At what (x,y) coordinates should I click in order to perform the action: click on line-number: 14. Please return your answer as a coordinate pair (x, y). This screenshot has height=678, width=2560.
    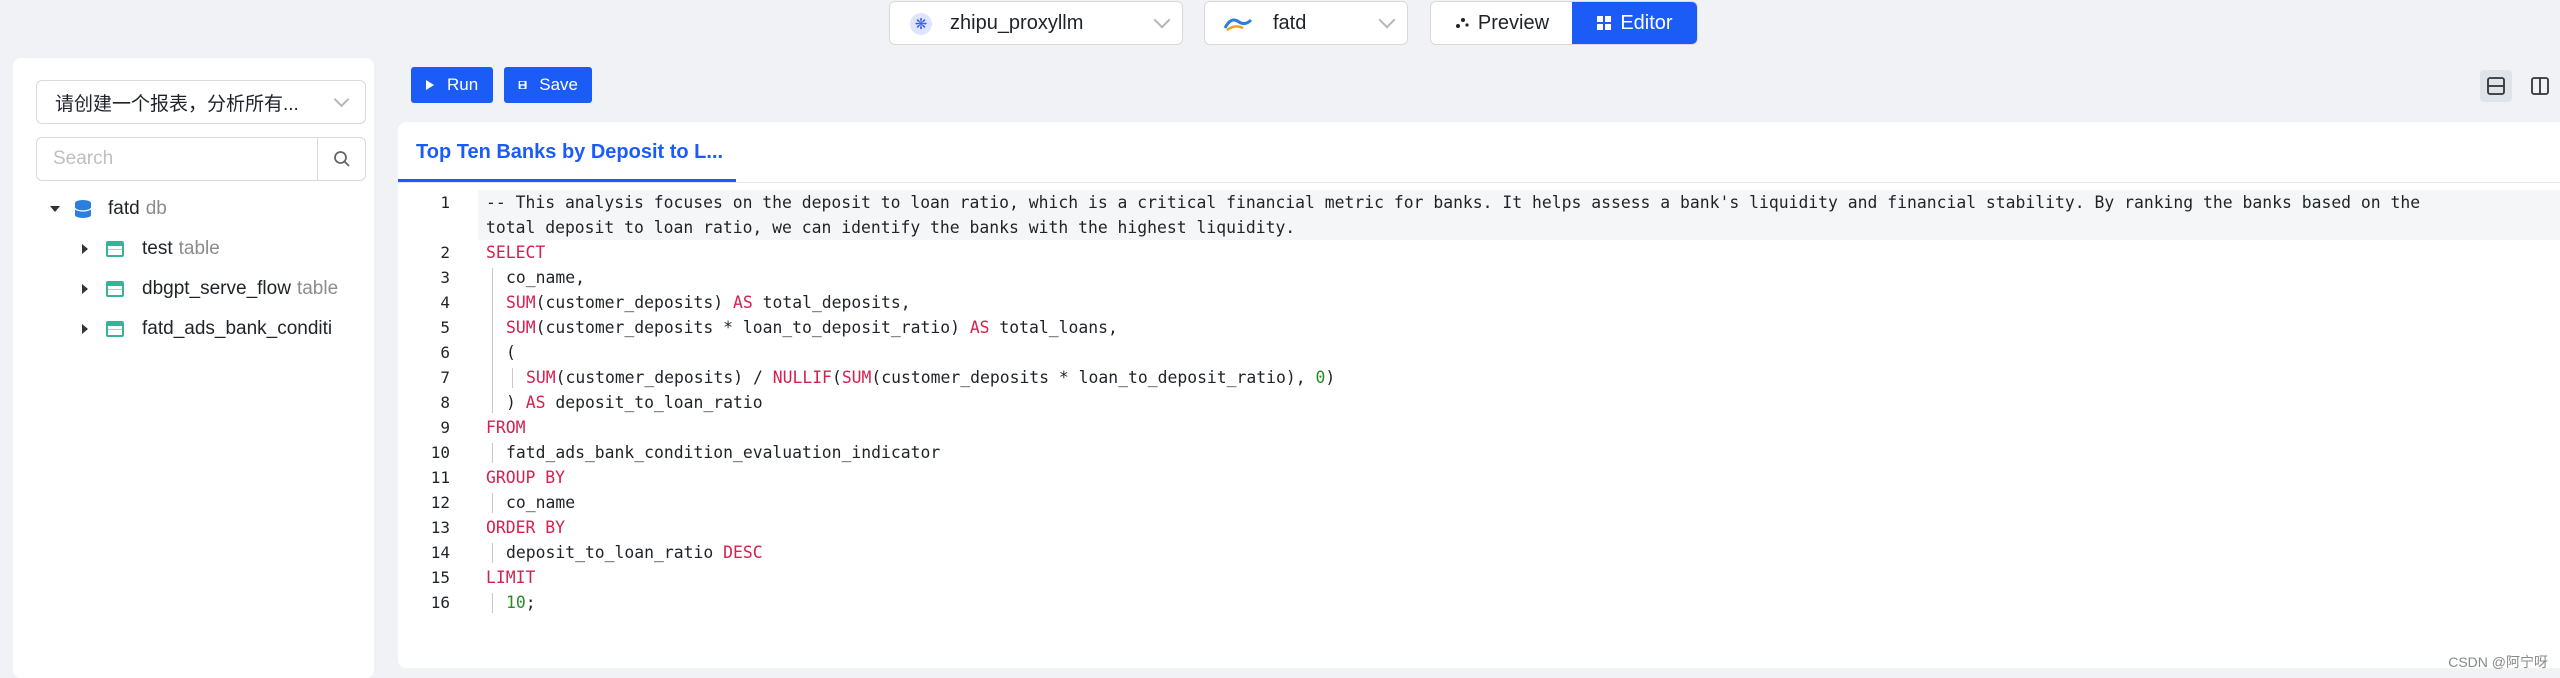
    Looking at the image, I should click on (440, 552).